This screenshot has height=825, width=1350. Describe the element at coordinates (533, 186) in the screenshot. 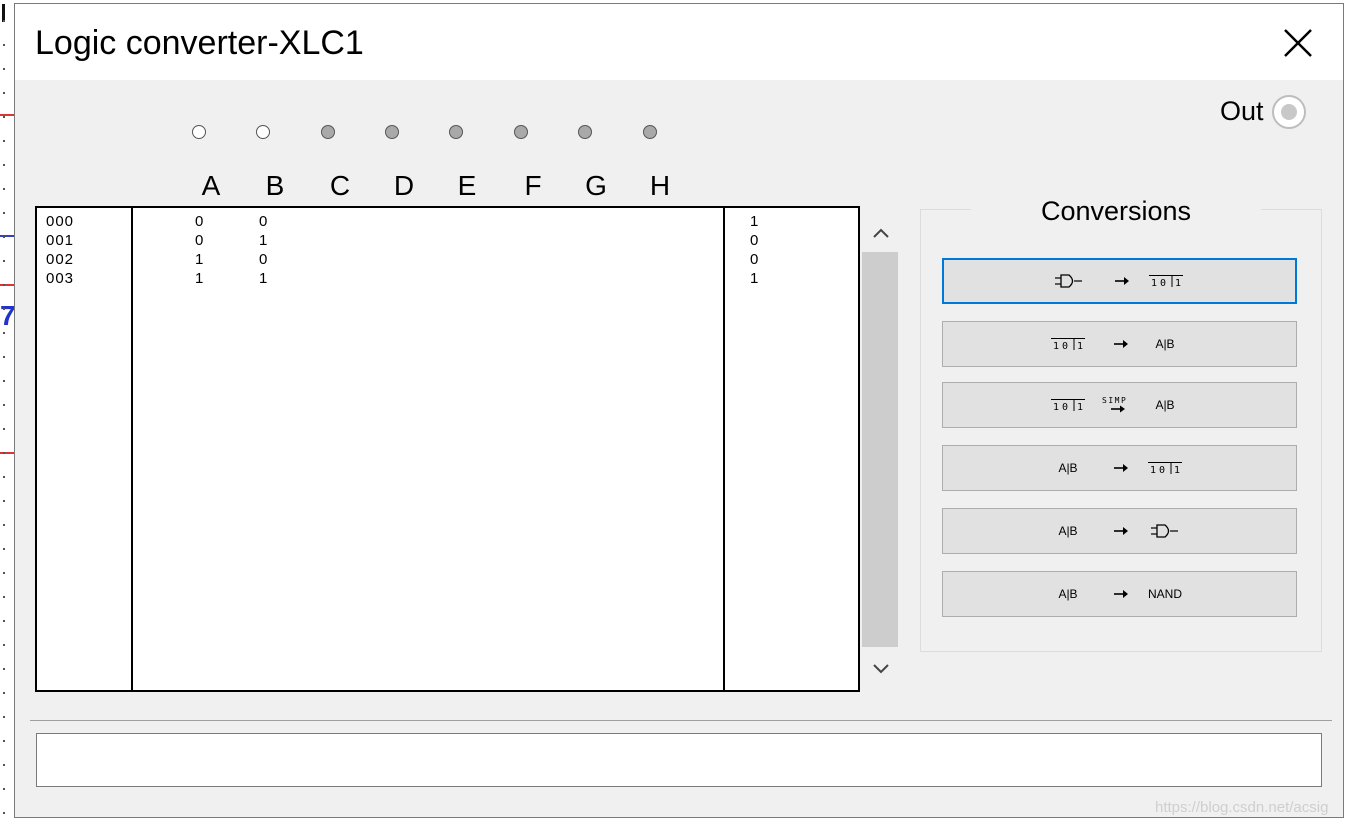

I see `input-label-f: F` at that location.